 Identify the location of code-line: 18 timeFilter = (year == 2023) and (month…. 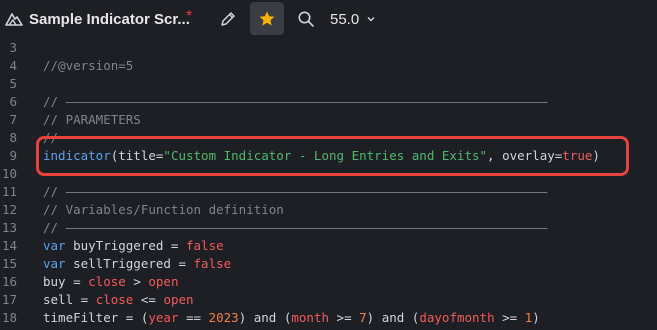
(328, 318).